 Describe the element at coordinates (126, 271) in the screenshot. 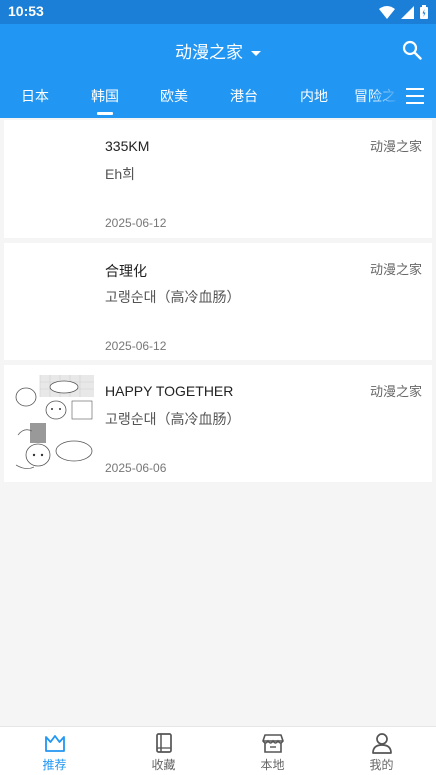

I see `item-title: 合理化` at that location.